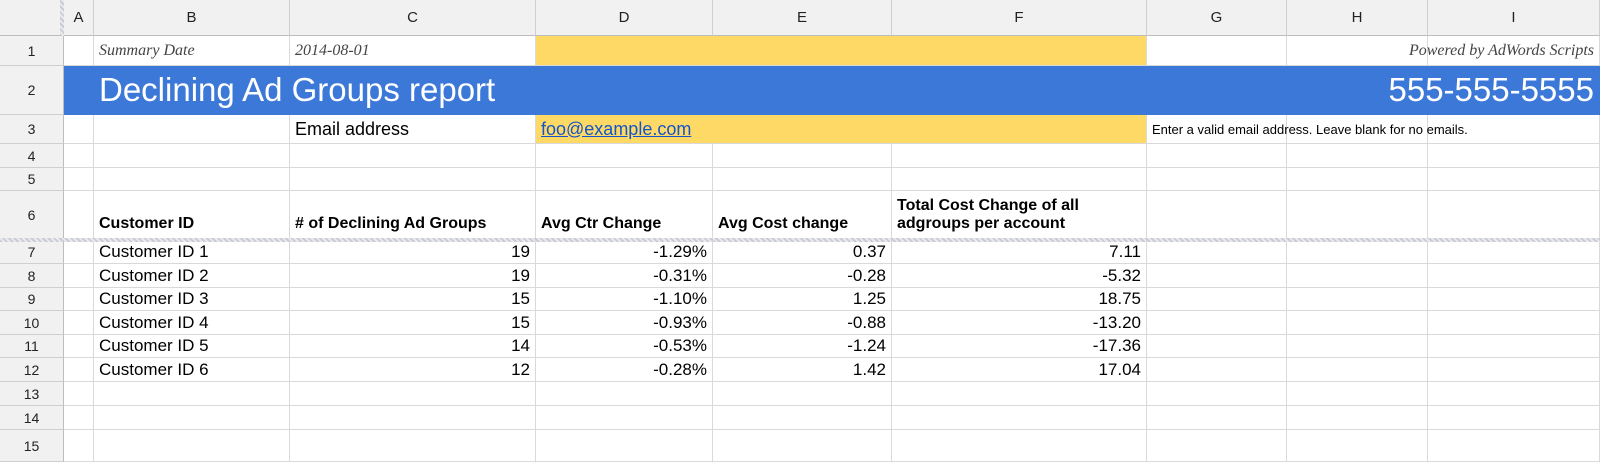 The image size is (1600, 462). What do you see at coordinates (32, 276) in the screenshot?
I see `row-header-8: 8` at bounding box center [32, 276].